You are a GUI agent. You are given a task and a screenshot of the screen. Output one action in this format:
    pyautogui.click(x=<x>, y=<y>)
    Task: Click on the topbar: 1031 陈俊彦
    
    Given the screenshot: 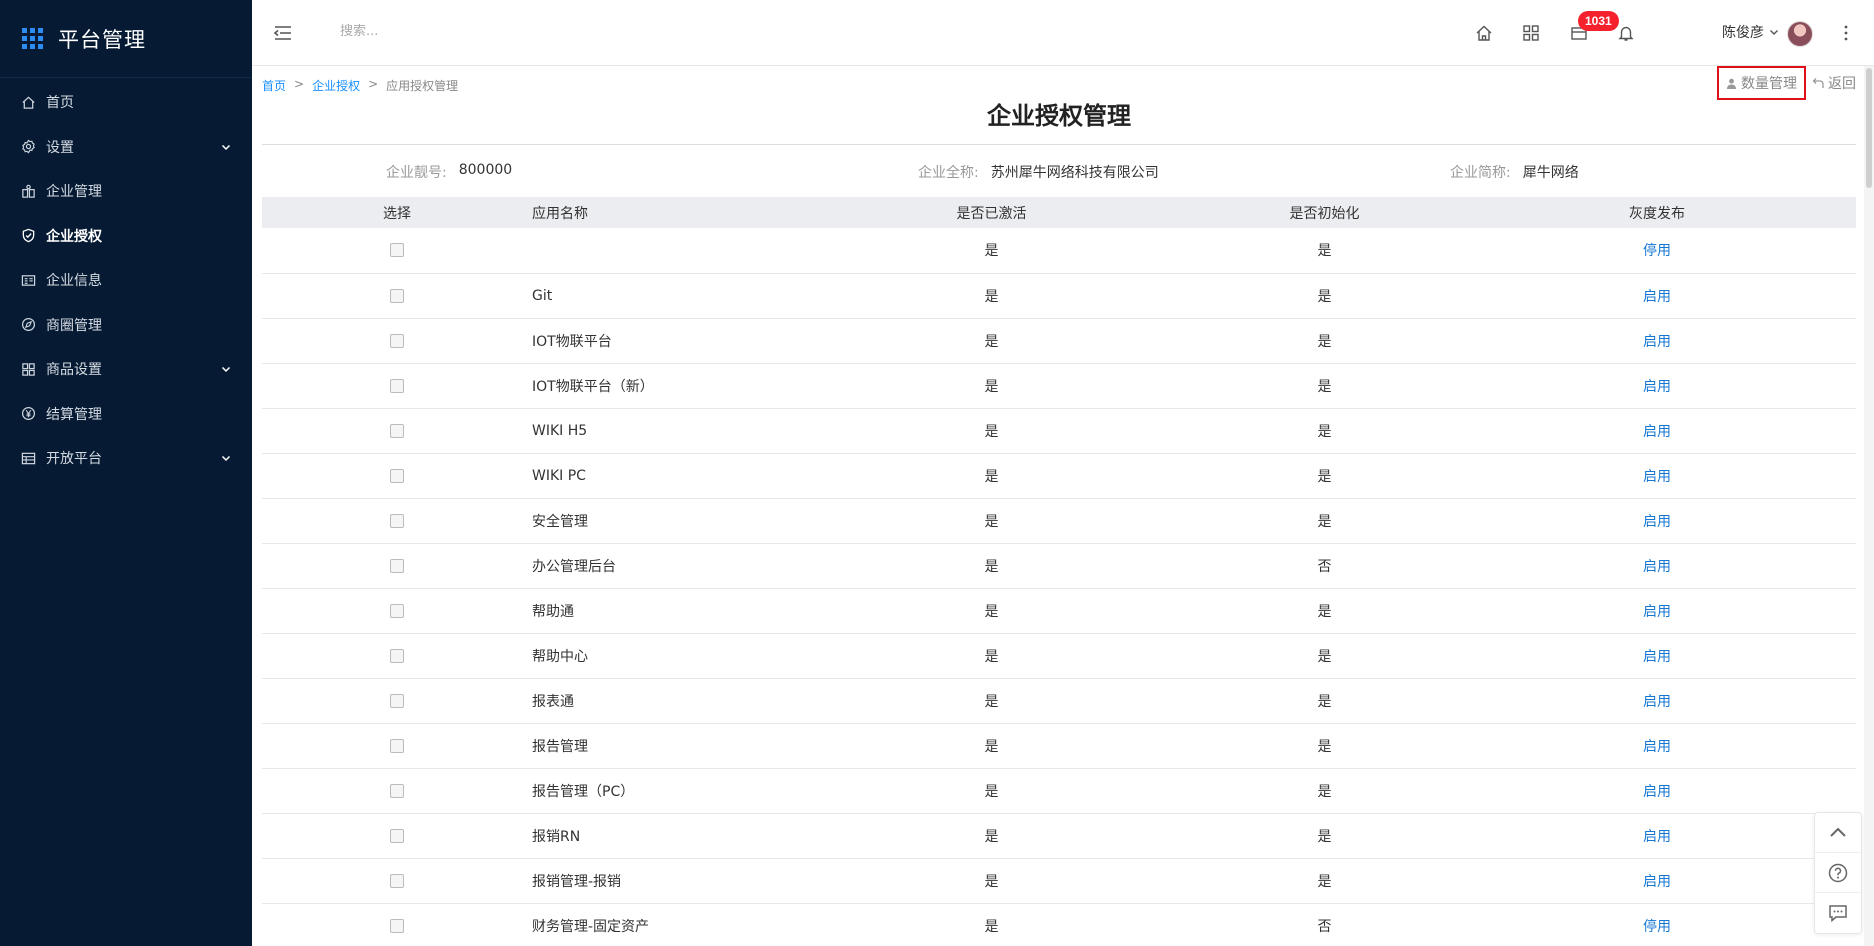 What is the action you would take?
    pyautogui.click(x=1063, y=33)
    